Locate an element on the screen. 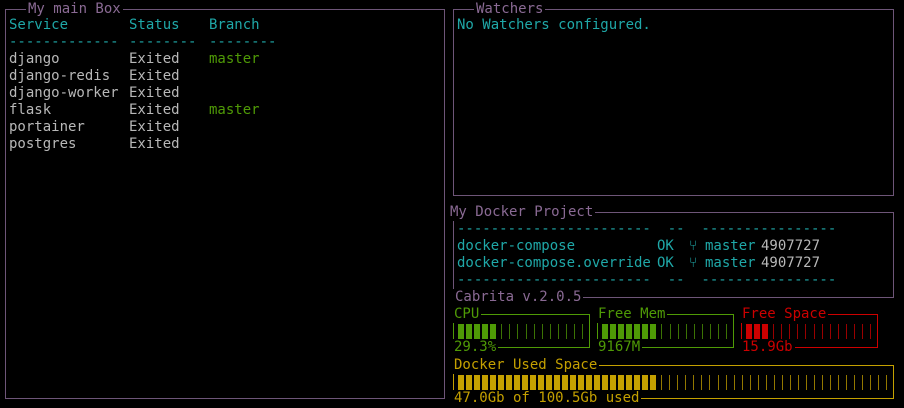 This screenshot has width=904, height=408. free-space-gauge-label: Free Space is located at coordinates (784, 314).